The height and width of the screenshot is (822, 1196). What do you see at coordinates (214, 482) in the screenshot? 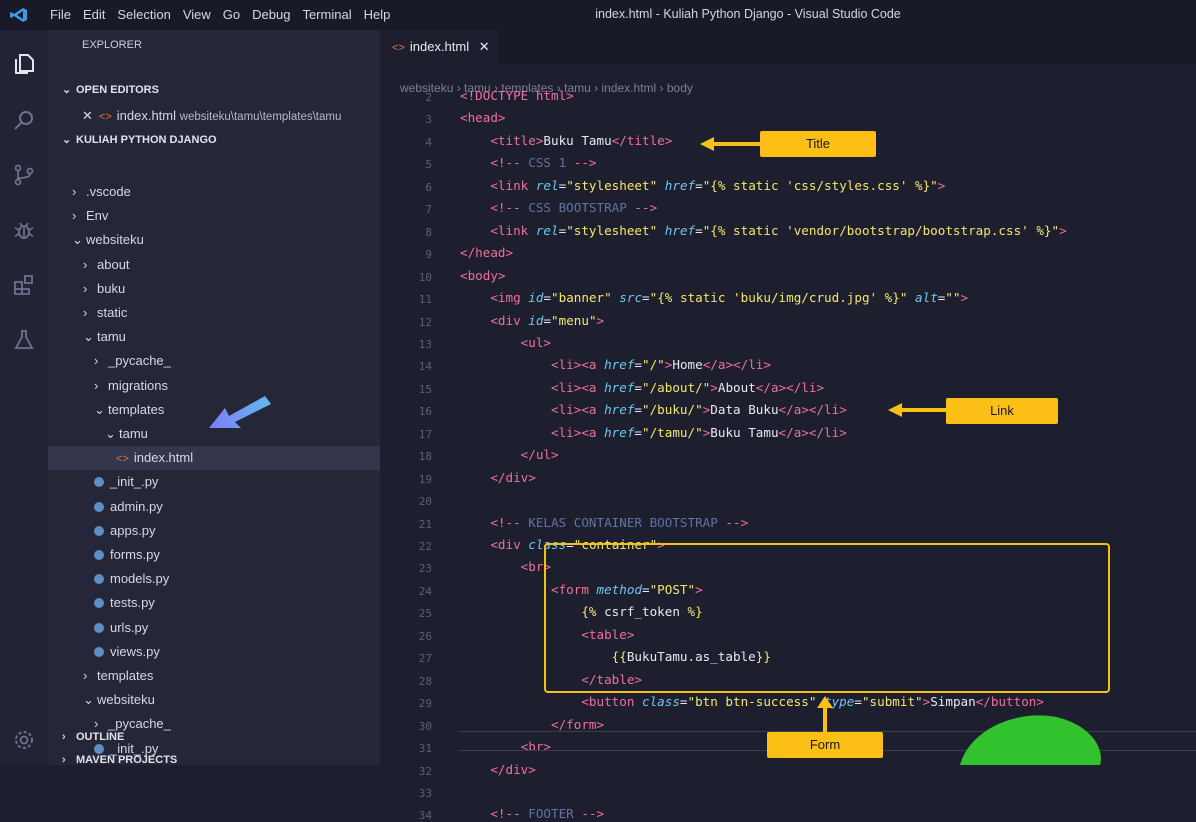
I see `tree-item--init-py: _init_.py` at bounding box center [214, 482].